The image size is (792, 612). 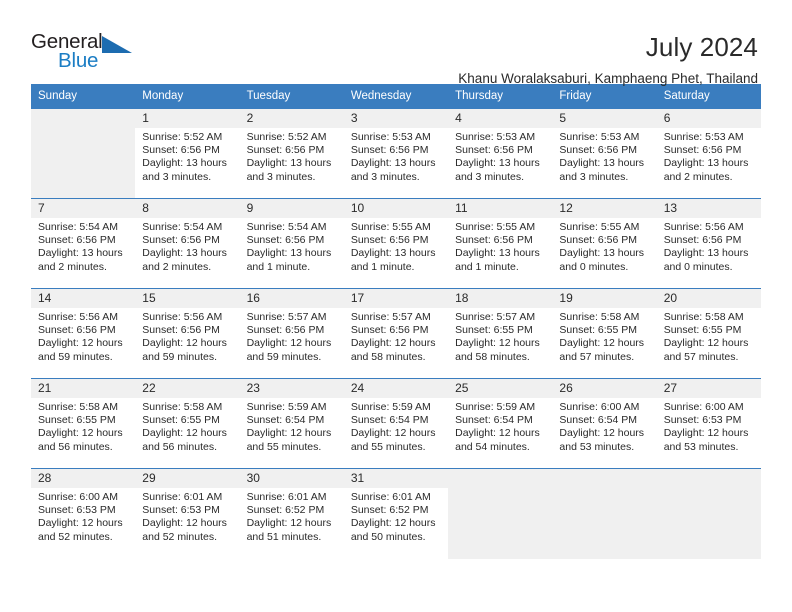 I want to click on weekday-header-saturday: Saturday, so click(x=708, y=96).